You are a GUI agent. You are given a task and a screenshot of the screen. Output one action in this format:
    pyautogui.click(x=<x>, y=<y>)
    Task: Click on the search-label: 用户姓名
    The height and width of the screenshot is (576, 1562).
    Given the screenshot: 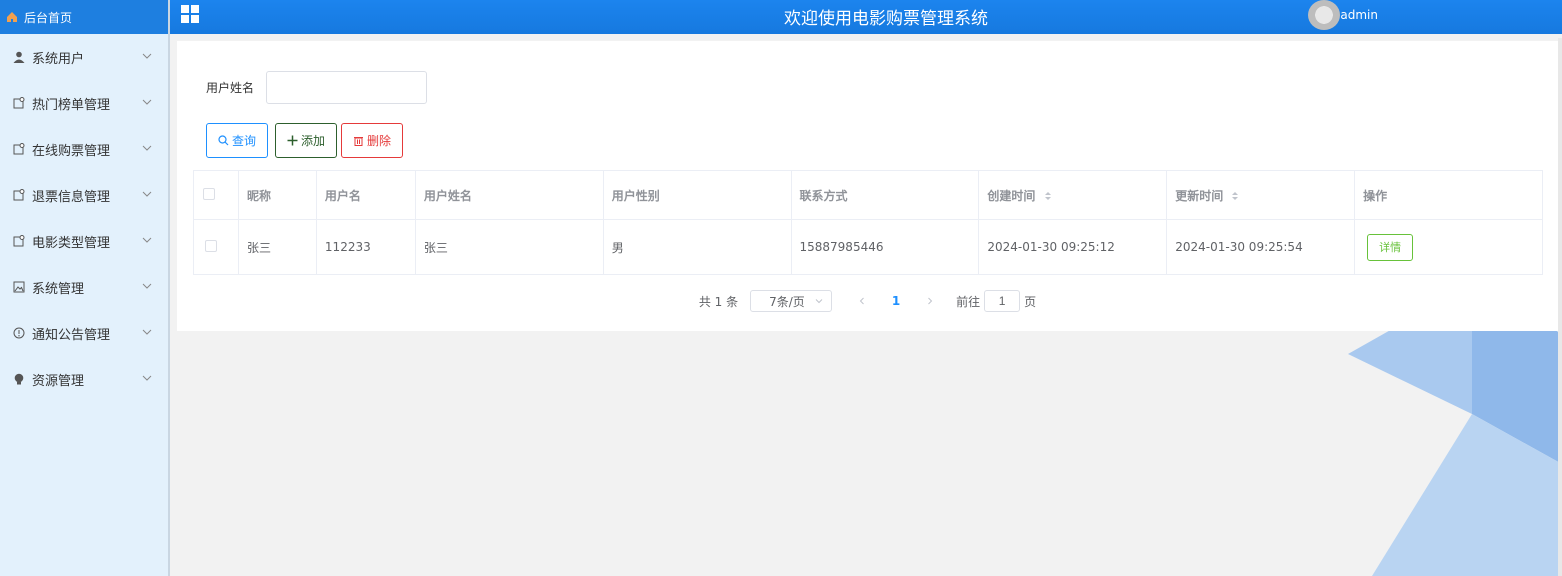 What is the action you would take?
    pyautogui.click(x=230, y=88)
    